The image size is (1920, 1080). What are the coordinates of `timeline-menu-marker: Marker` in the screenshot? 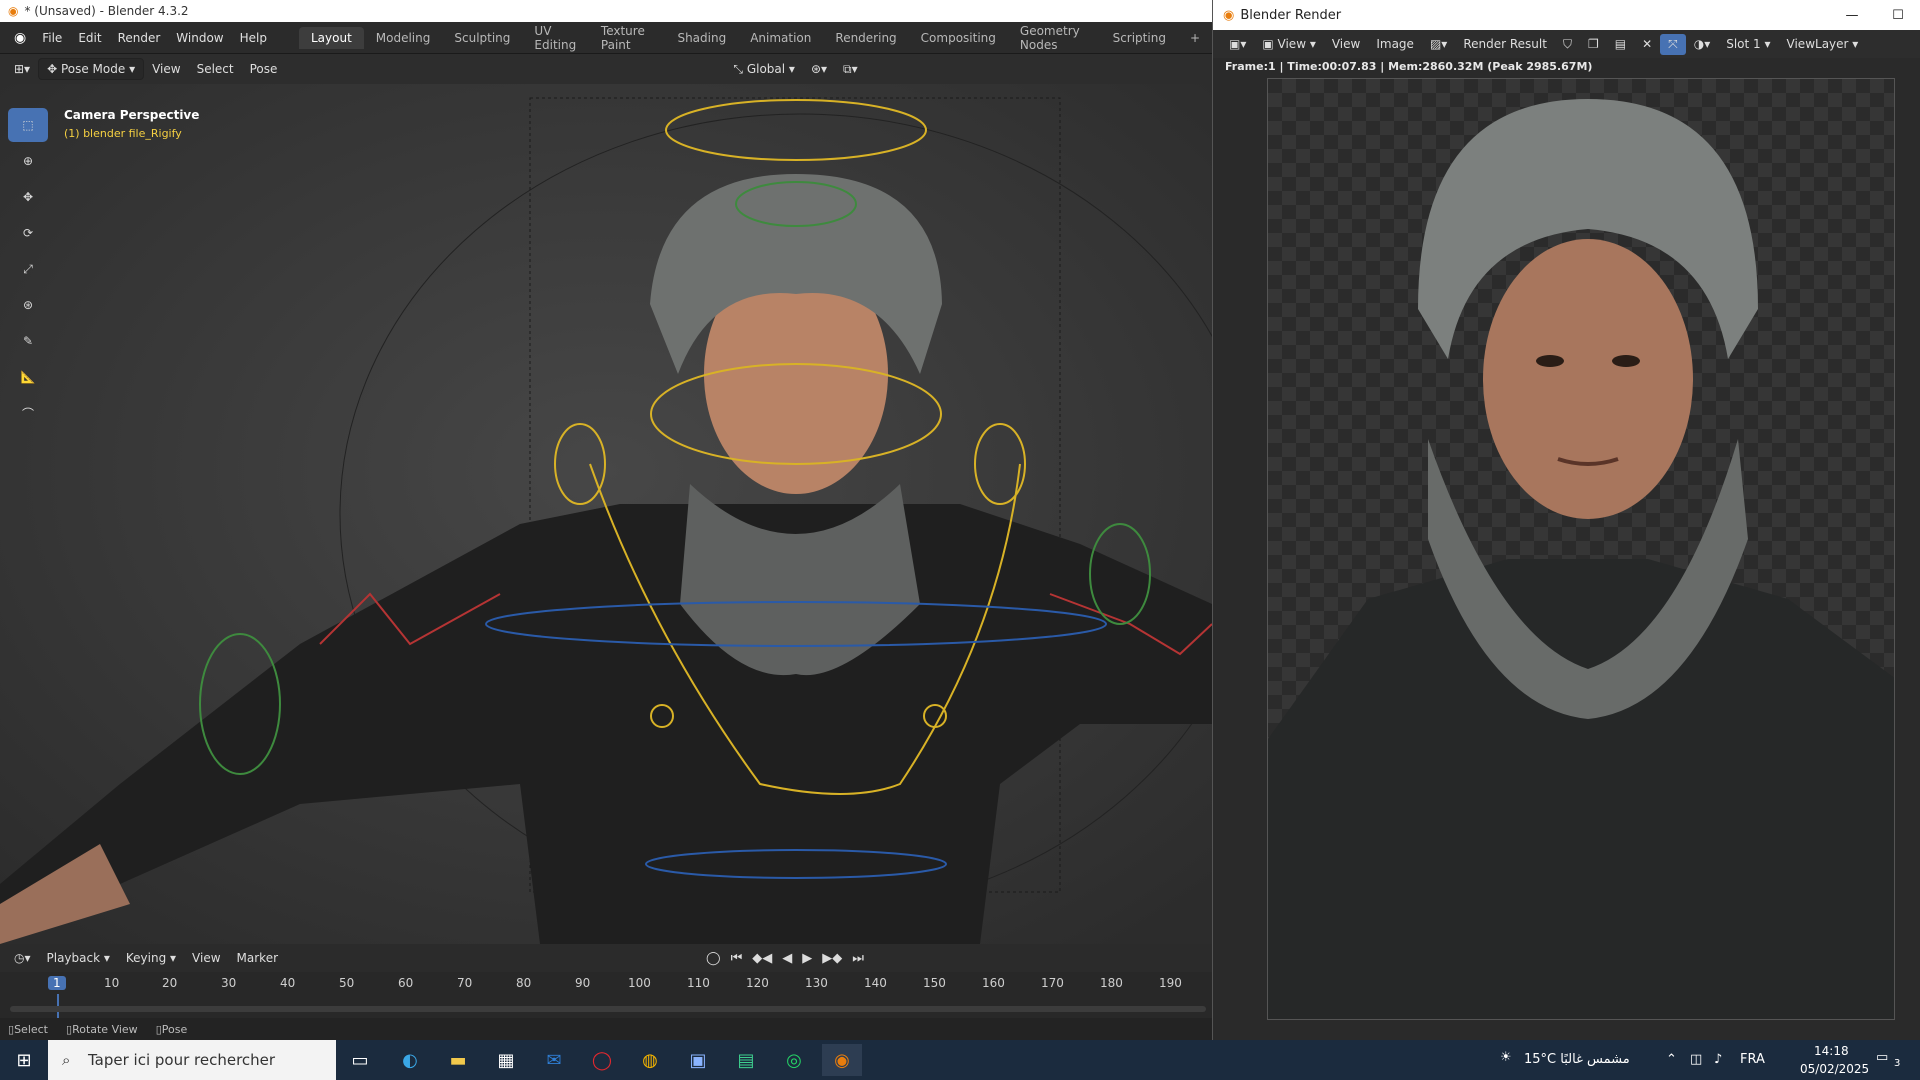 It's located at (257, 958).